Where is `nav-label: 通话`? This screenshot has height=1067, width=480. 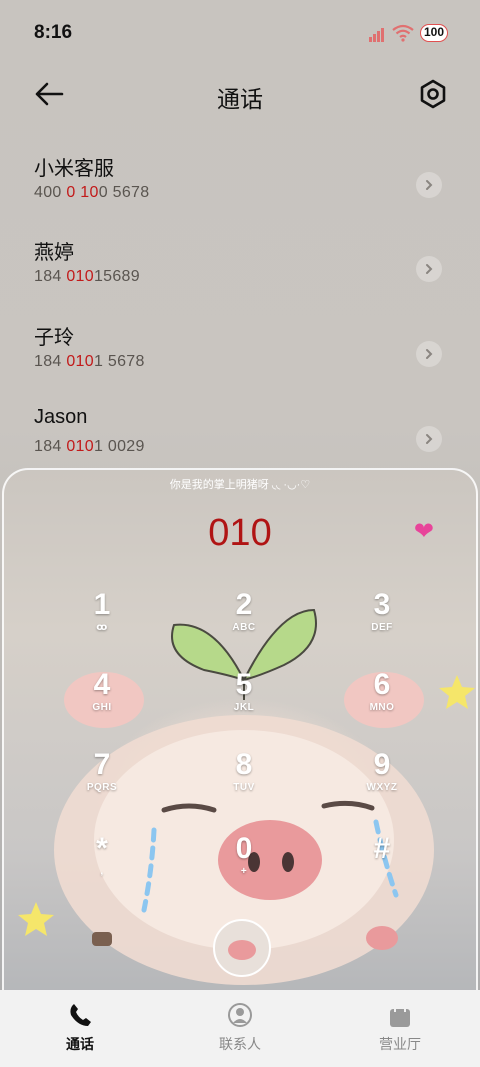 nav-label: 通话 is located at coordinates (80, 1044).